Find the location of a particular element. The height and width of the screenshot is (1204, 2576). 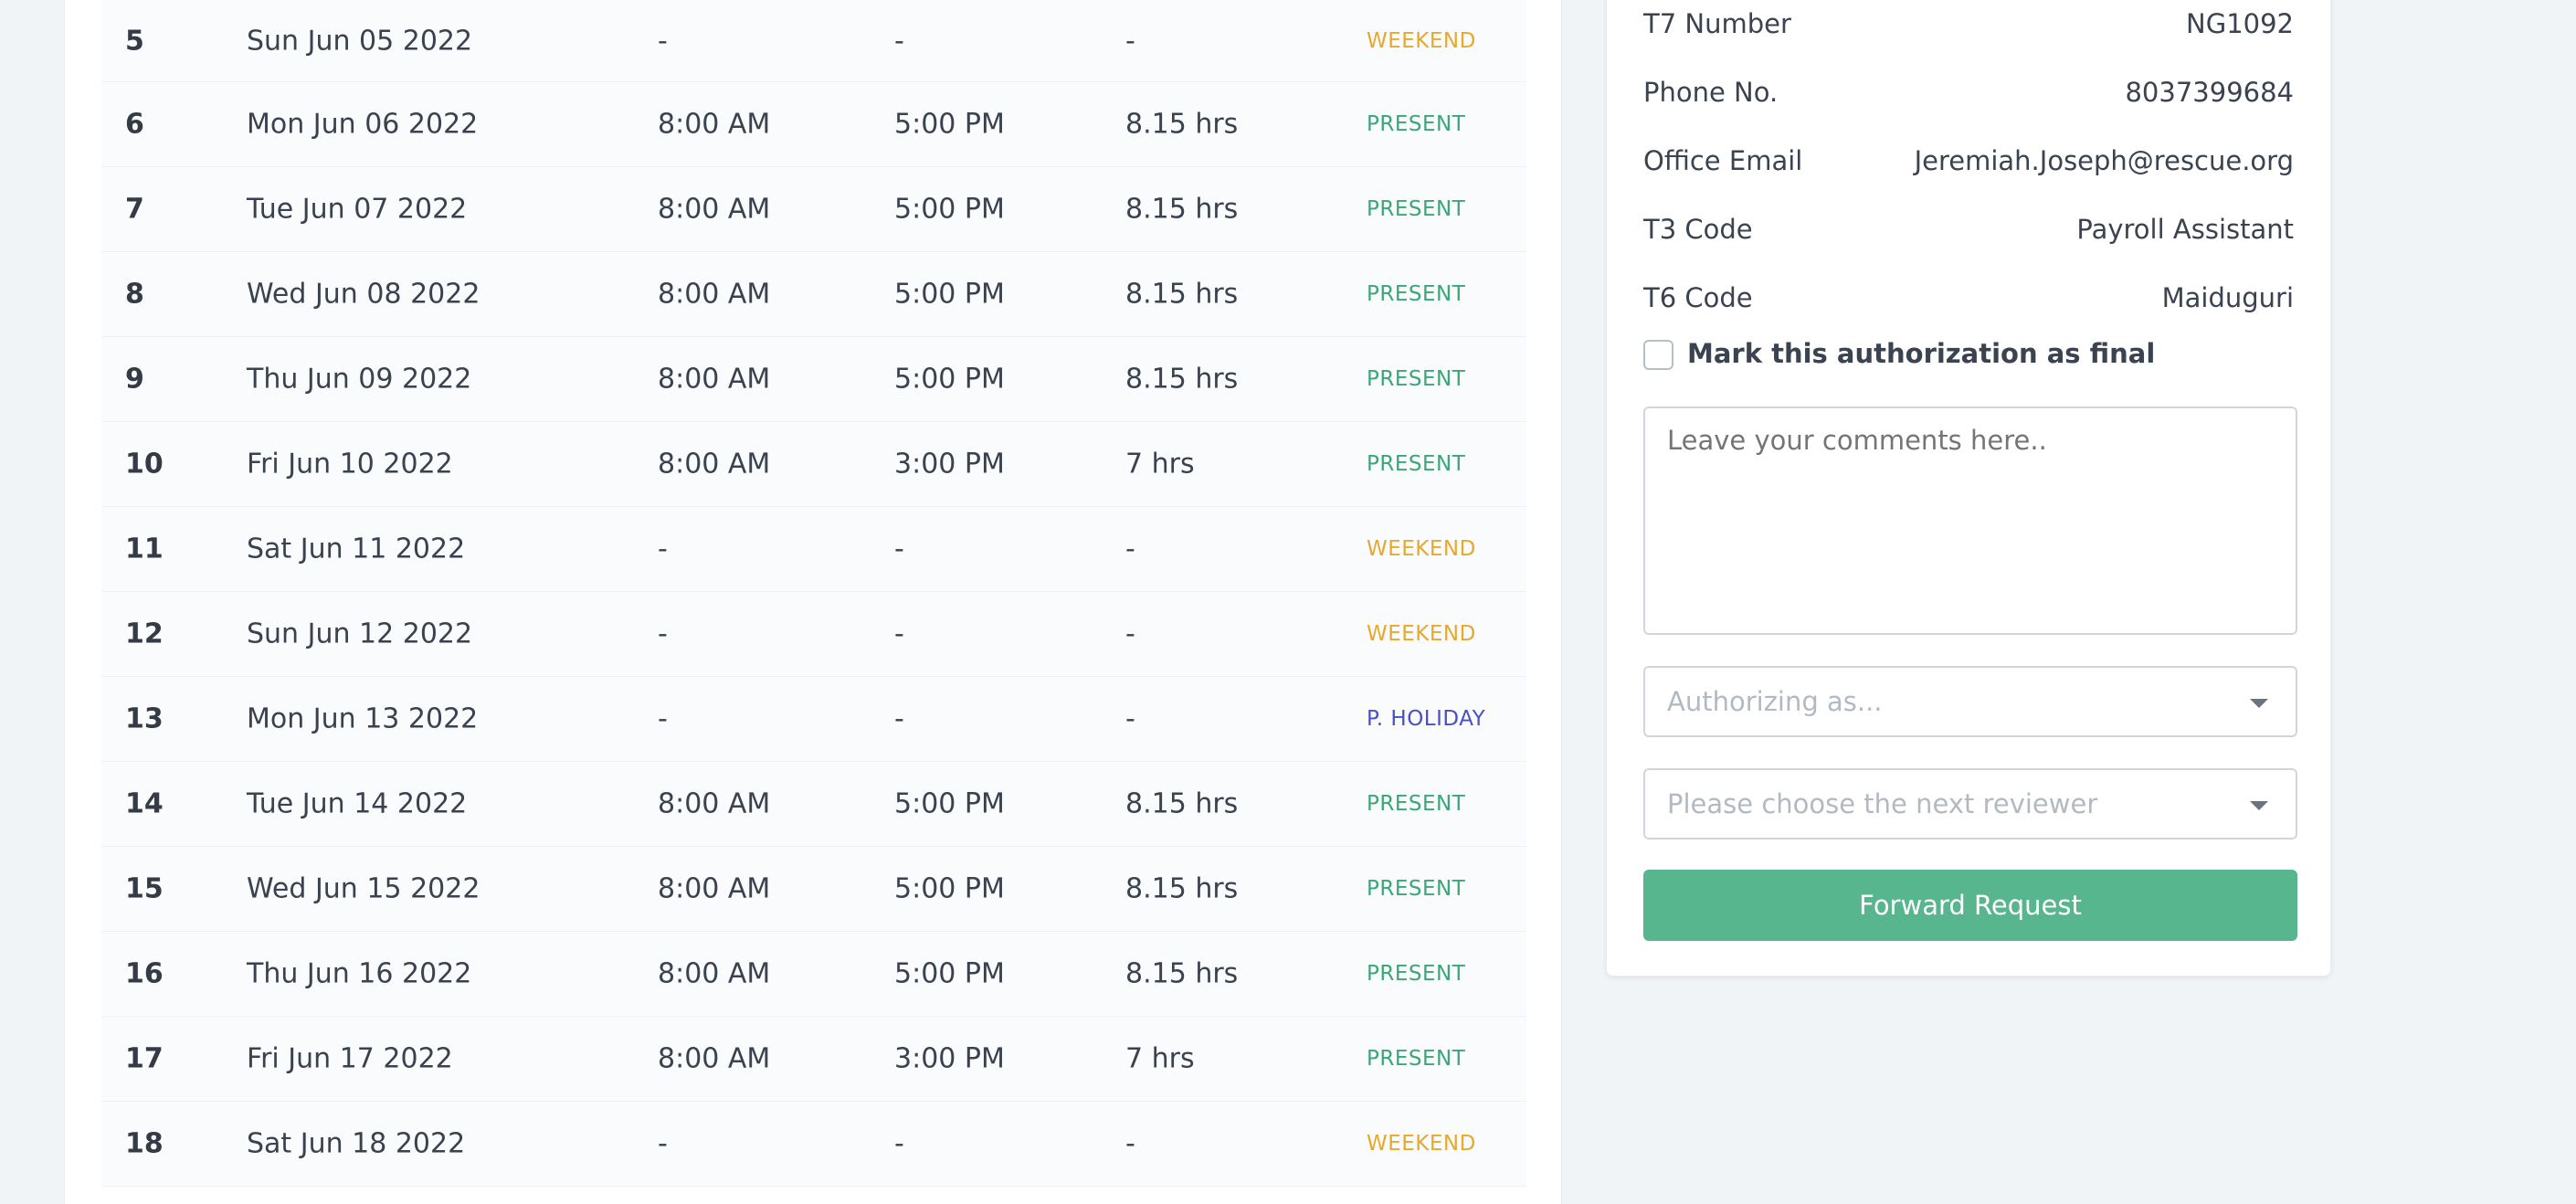

row-number: 8 is located at coordinates (134, 294).